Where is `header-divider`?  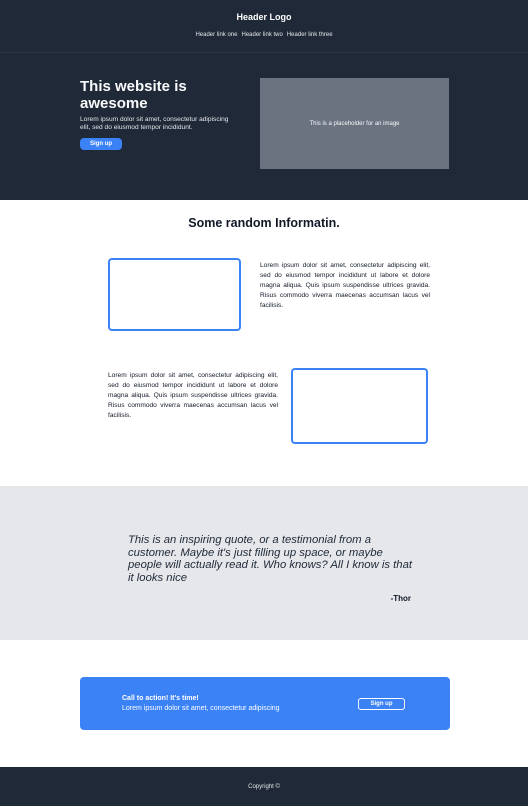
header-divider is located at coordinates (264, 52).